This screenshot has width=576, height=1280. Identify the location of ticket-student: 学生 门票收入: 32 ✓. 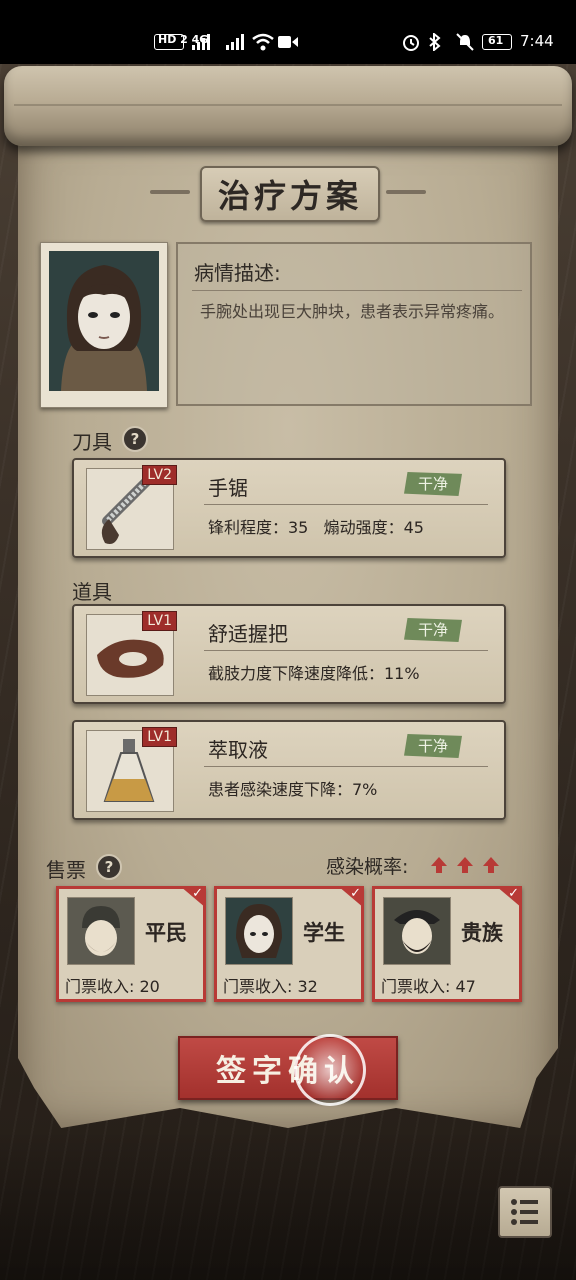
(289, 944).